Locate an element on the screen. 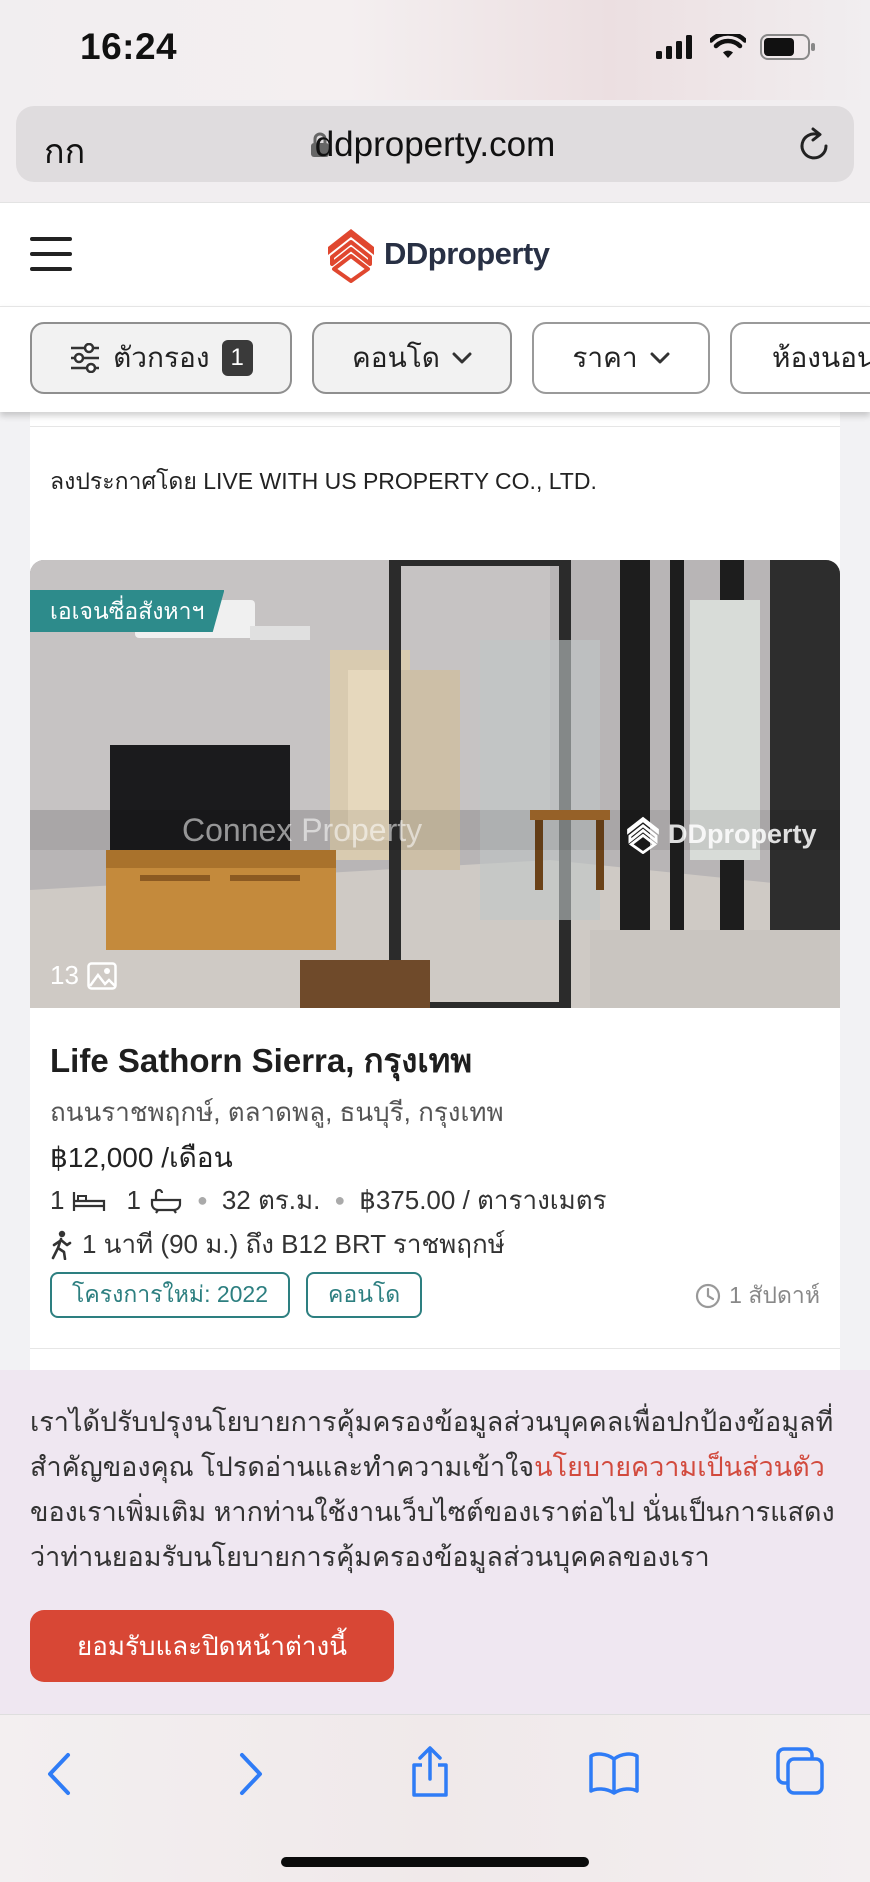 This screenshot has height=1882, width=870. filter-bar: ตัวกรอง 1 คอนโด ราคา ห้องนอน is located at coordinates (435, 359).